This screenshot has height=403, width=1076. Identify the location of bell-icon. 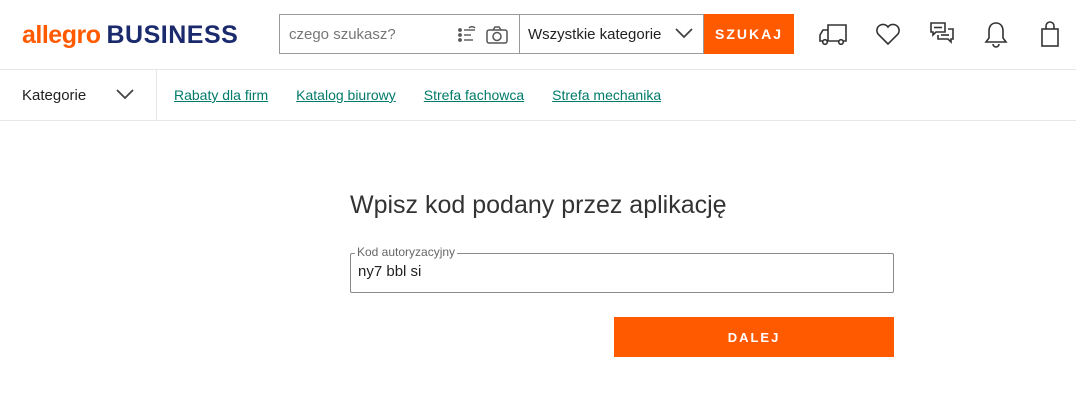
(996, 34).